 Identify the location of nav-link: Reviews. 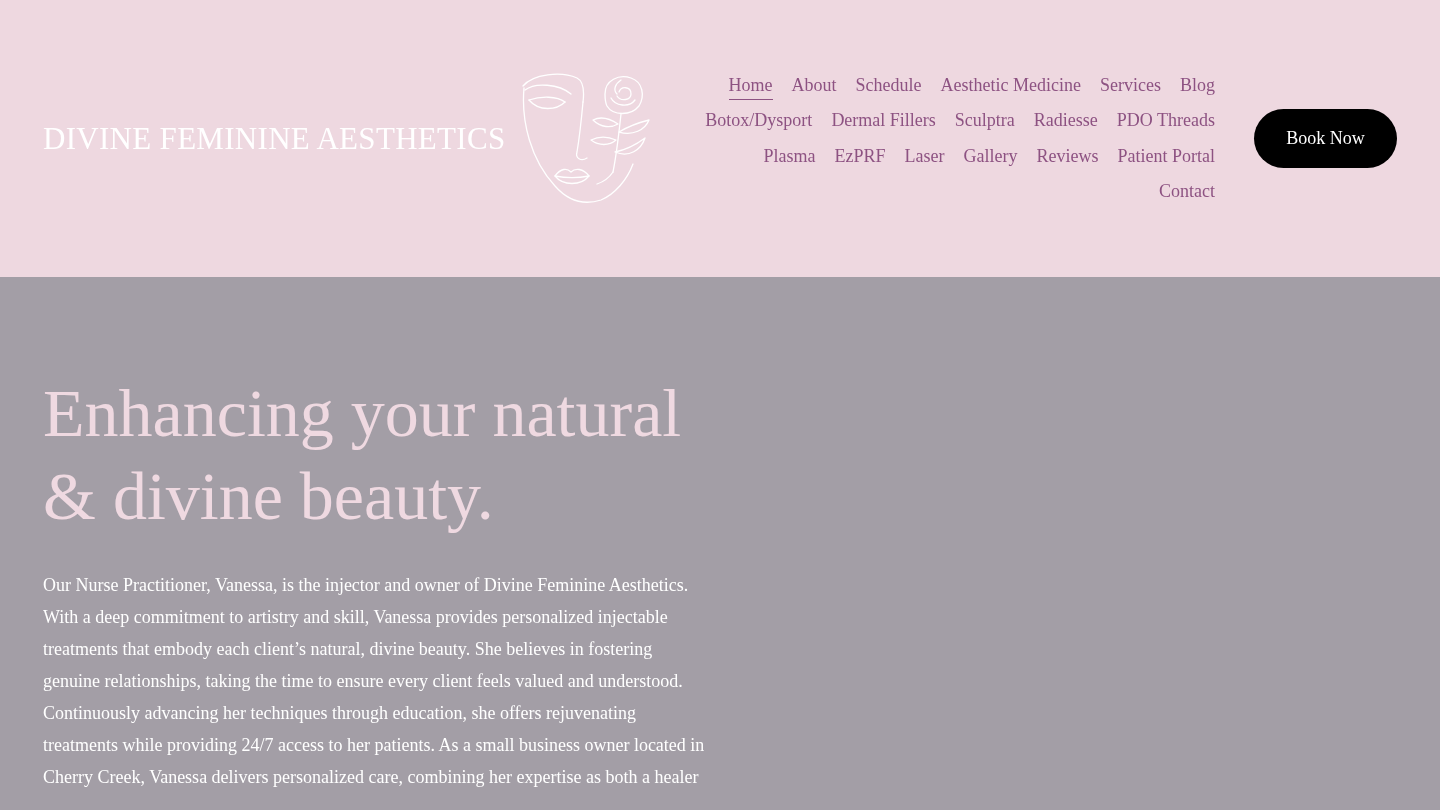
(1067, 156).